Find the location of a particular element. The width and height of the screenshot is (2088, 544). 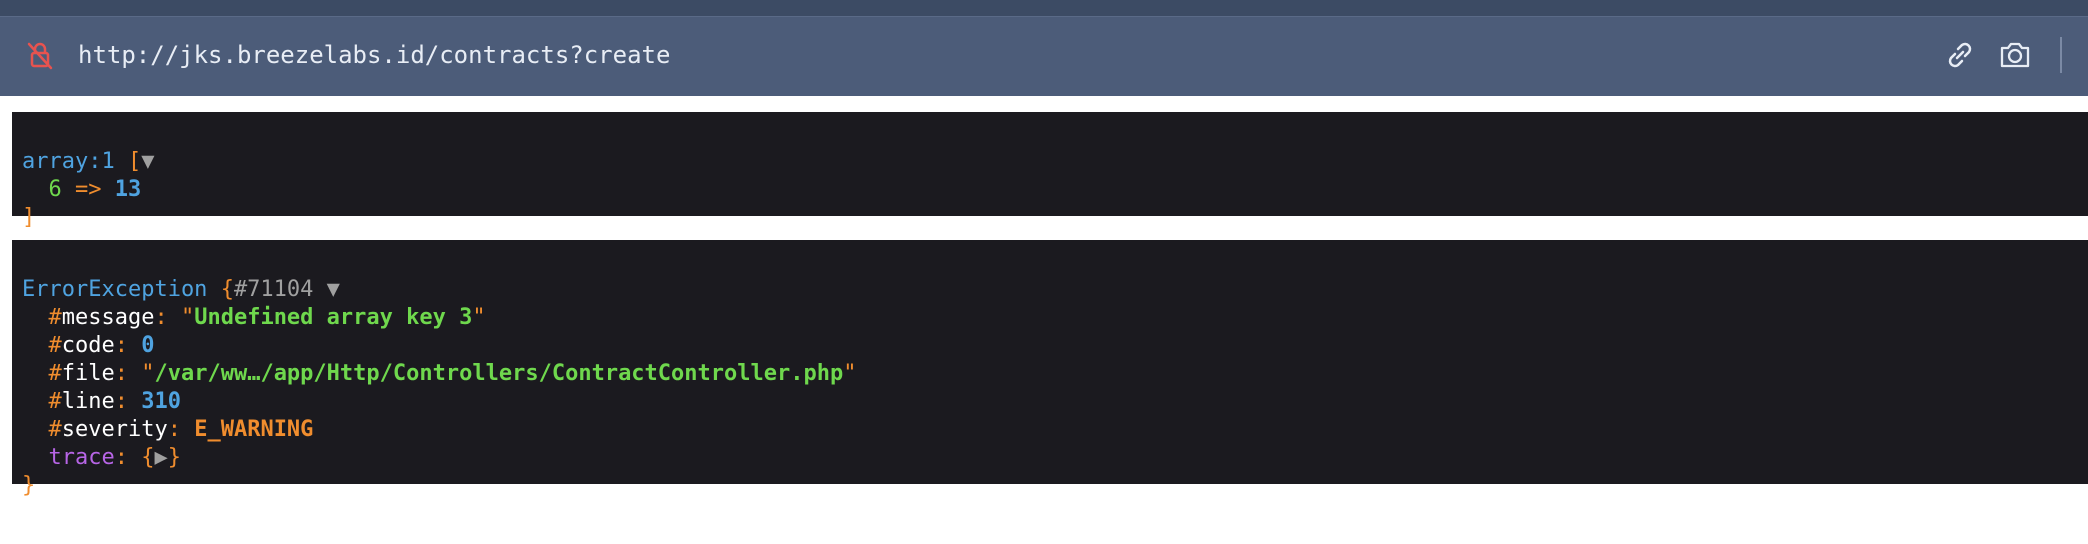

link-icon is located at coordinates (1960, 55).